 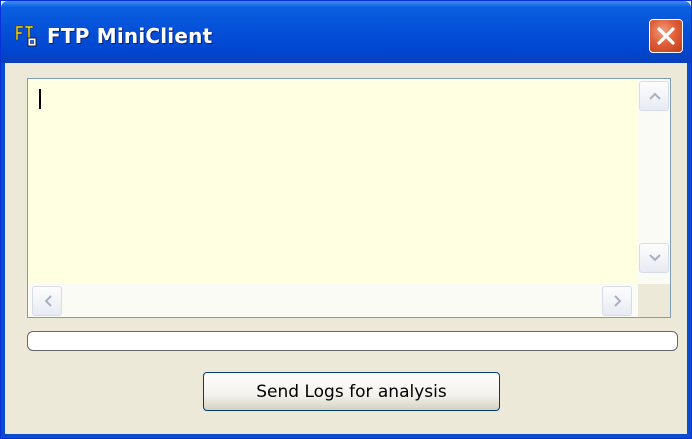 I want to click on window-border-left, so click(x=3, y=250).